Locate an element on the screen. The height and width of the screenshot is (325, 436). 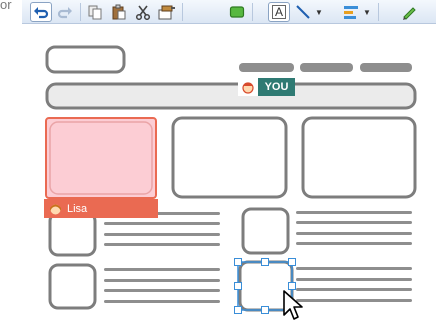
content-box-highlighted is located at coordinates (101, 158).